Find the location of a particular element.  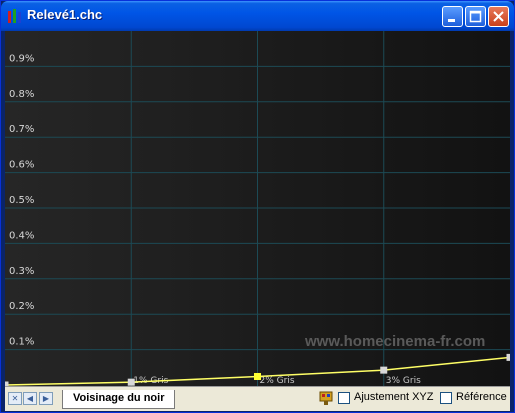

maximize-button is located at coordinates (475, 16).